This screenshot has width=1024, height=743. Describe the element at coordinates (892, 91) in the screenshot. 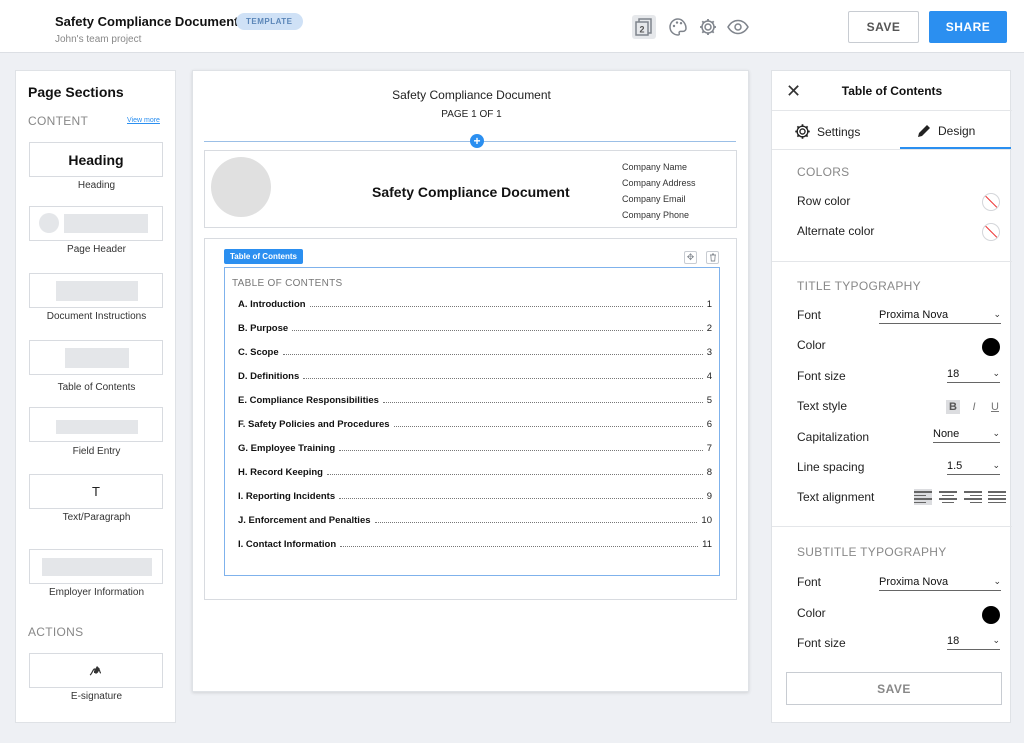

I see `panel-title: Table of Contents` at that location.